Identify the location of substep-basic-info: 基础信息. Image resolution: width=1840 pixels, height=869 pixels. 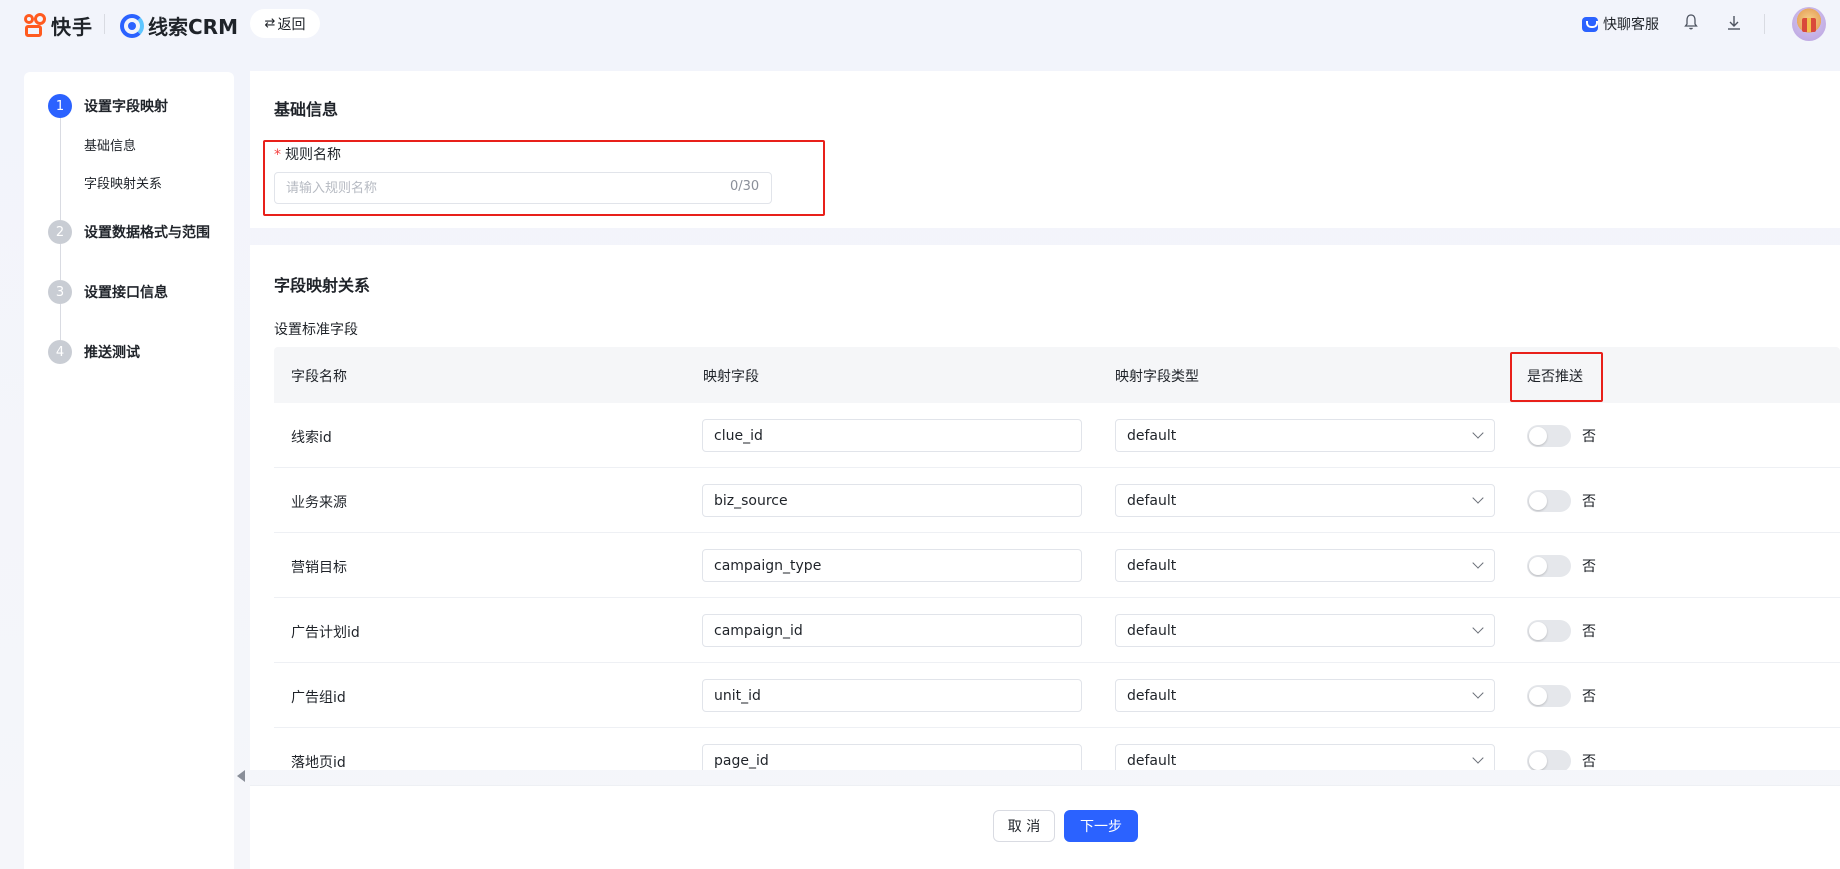
(110, 144).